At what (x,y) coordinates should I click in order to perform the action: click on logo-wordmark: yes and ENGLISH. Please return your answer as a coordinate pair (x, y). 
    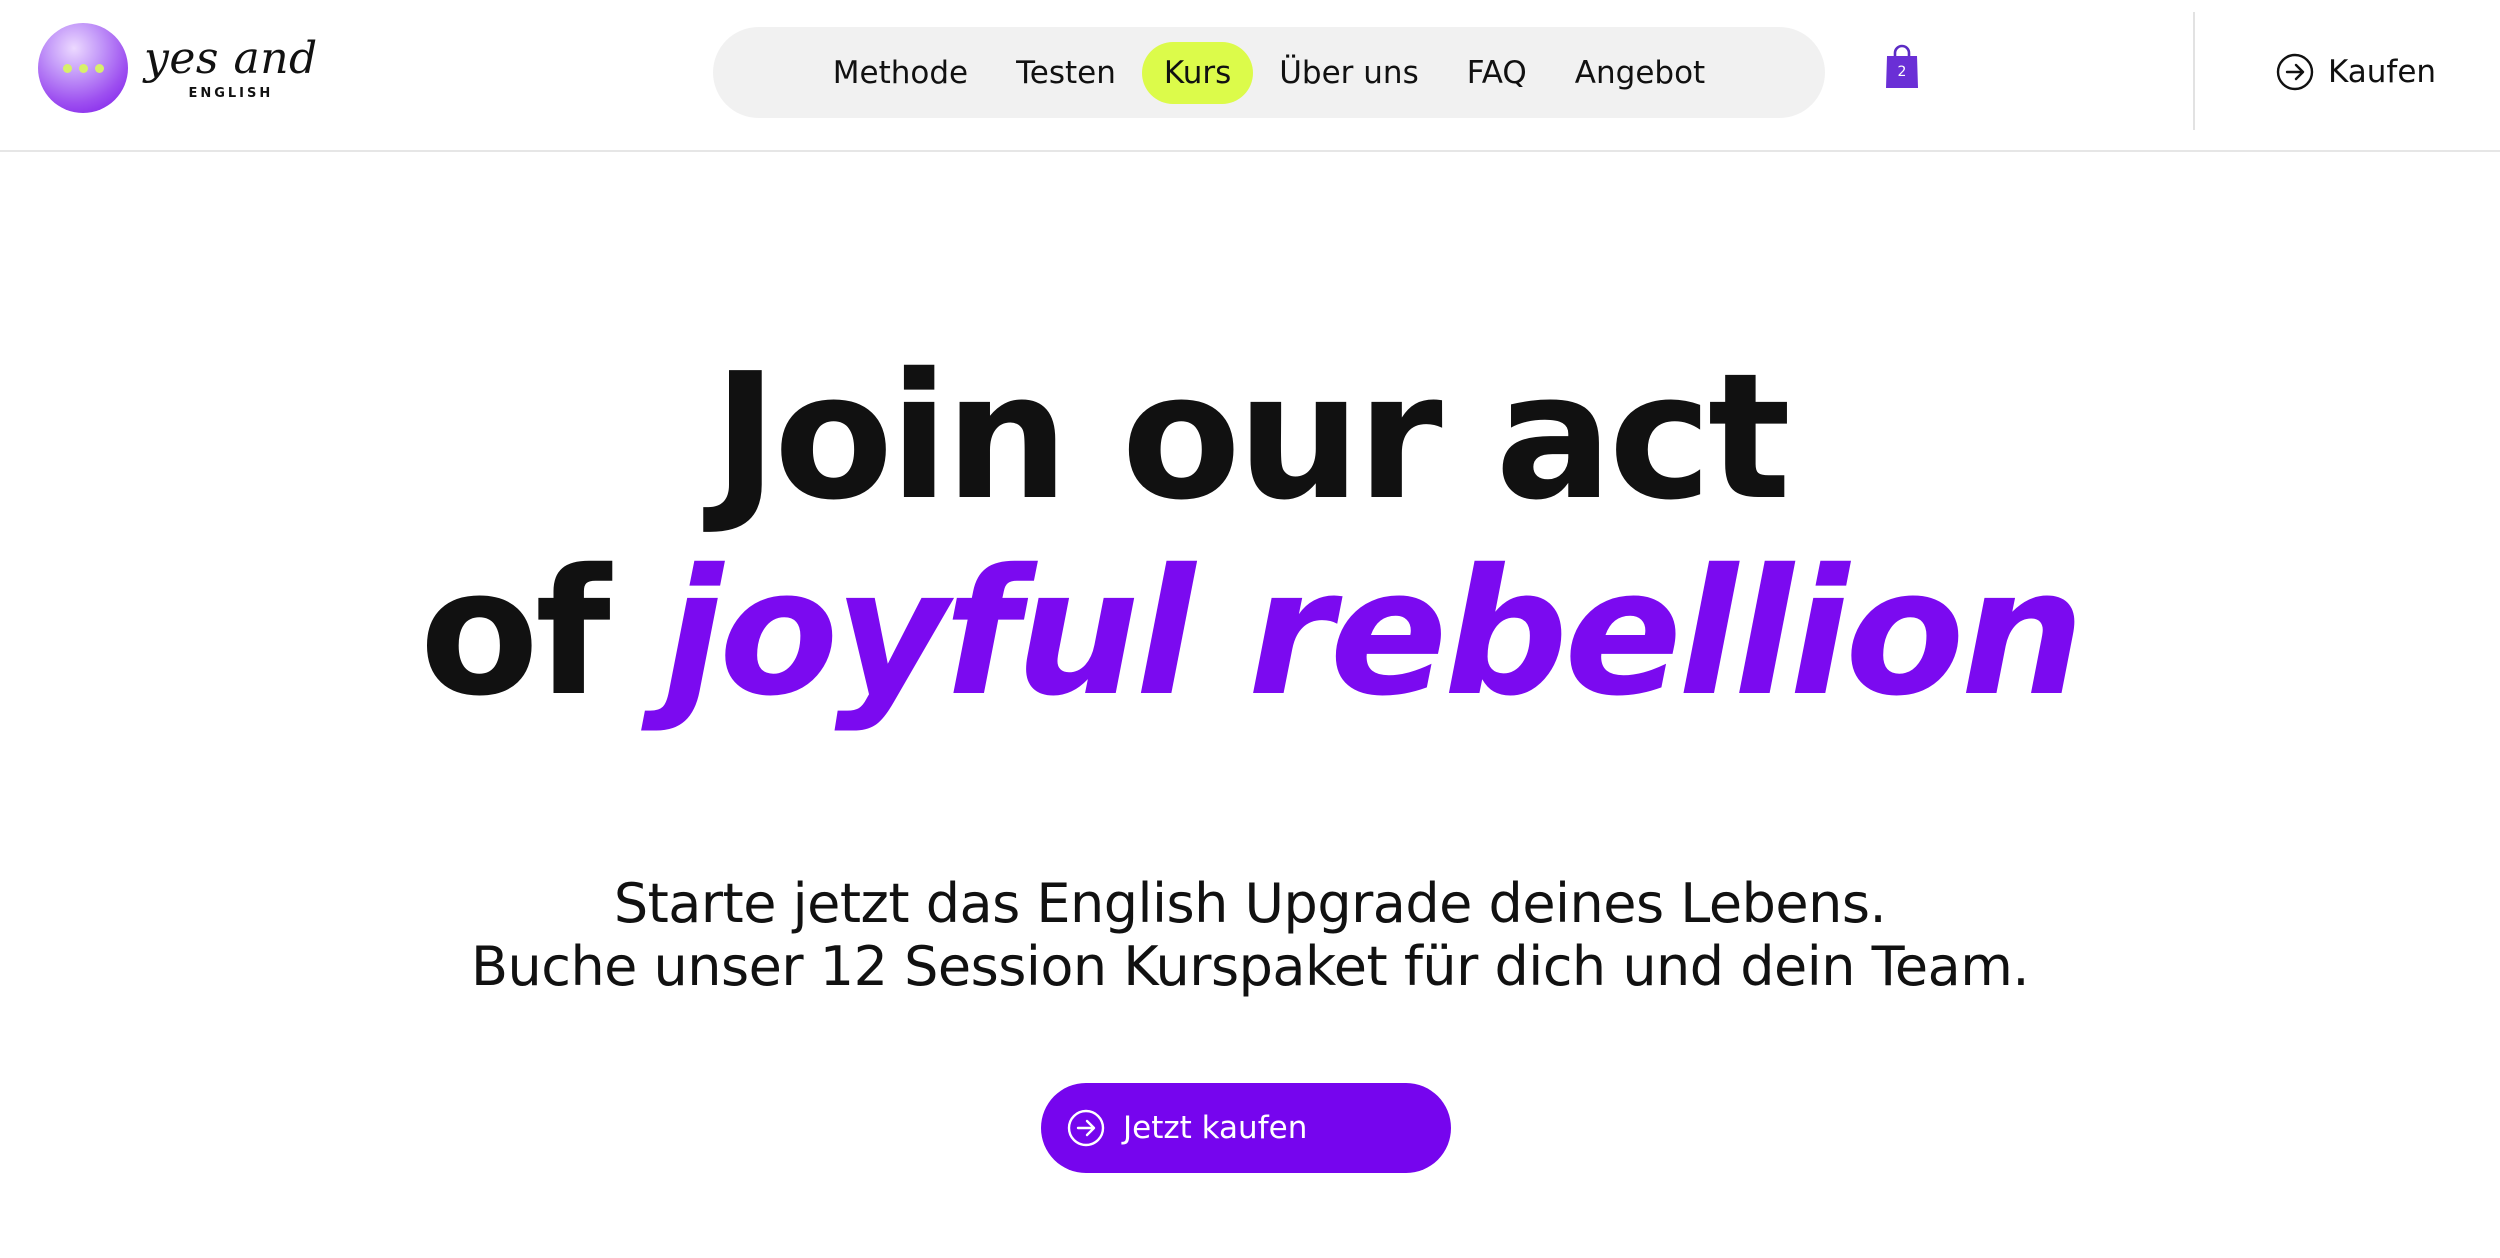
    Looking at the image, I should click on (231, 66).